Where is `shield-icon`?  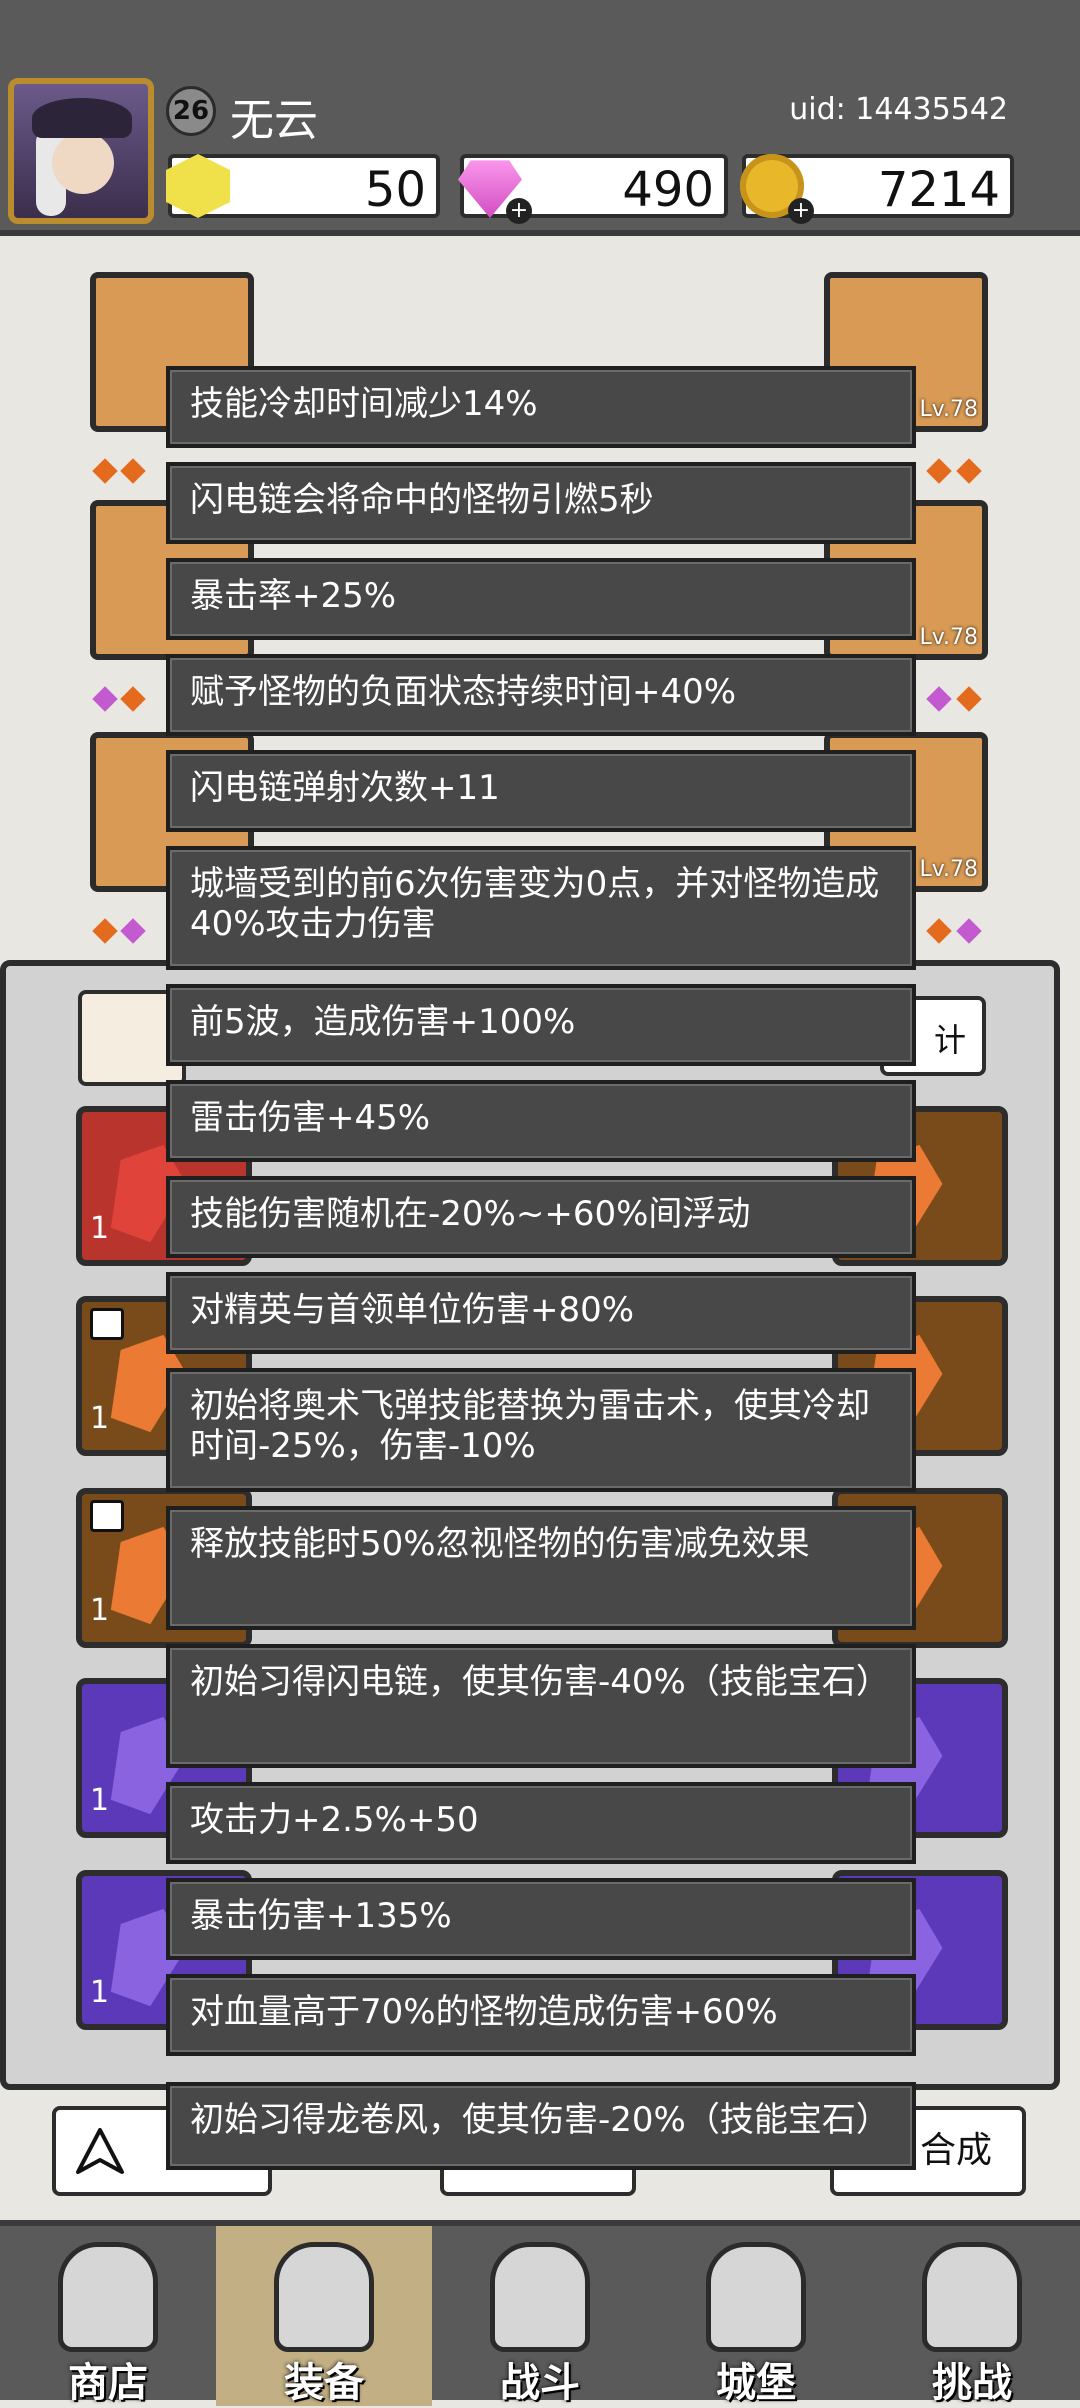 shield-icon is located at coordinates (972, 2297).